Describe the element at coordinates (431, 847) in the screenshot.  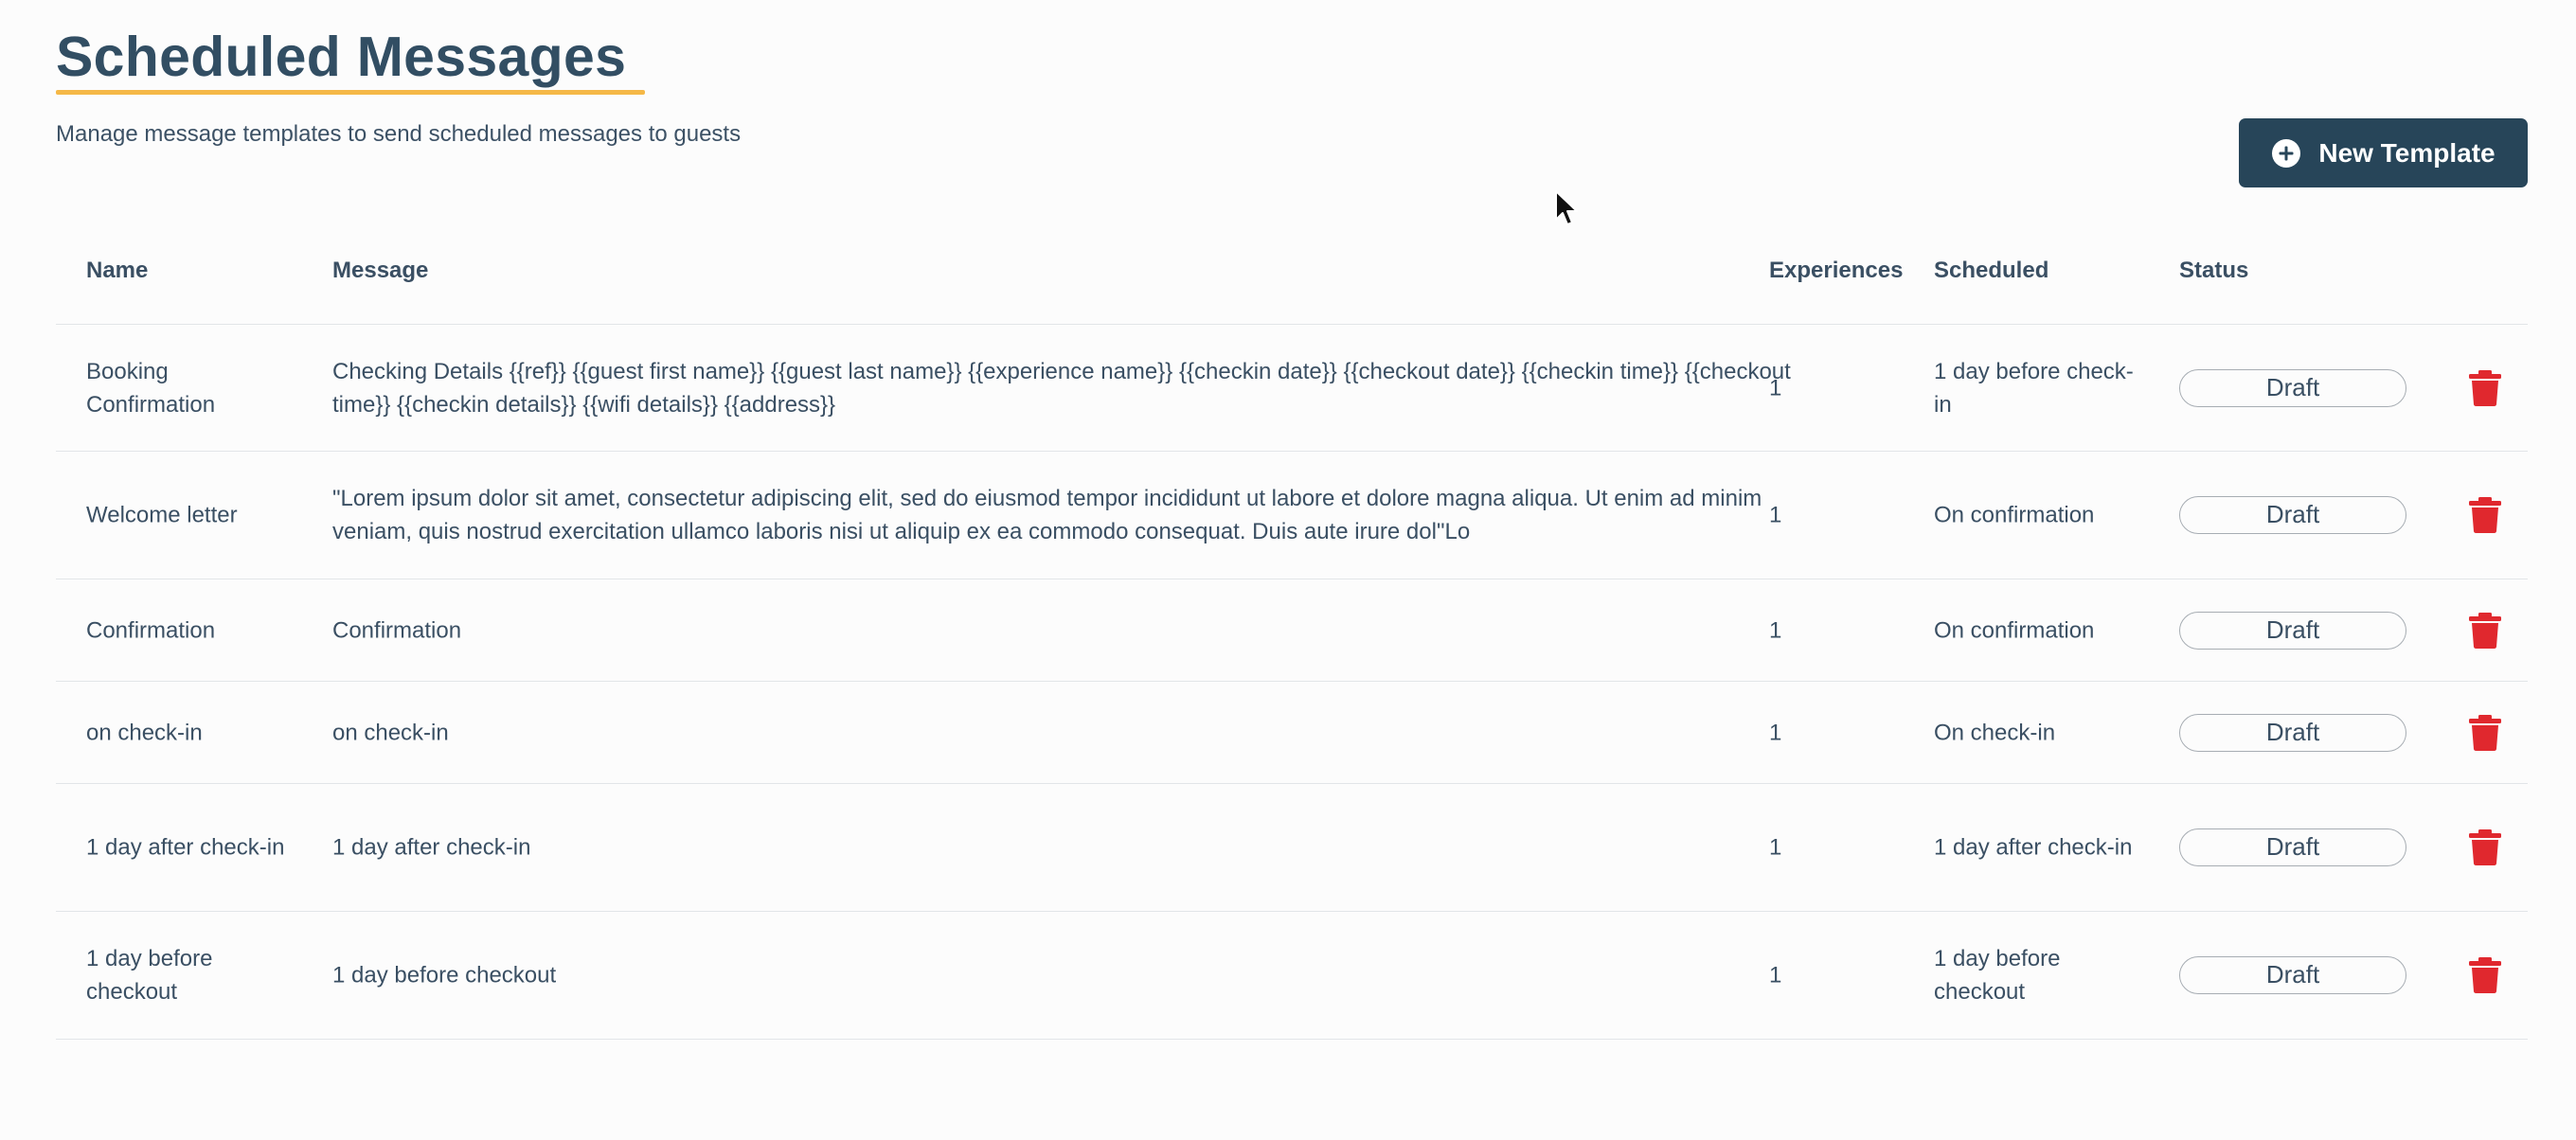
I see `template-message-text: 1 day after check-in` at that location.